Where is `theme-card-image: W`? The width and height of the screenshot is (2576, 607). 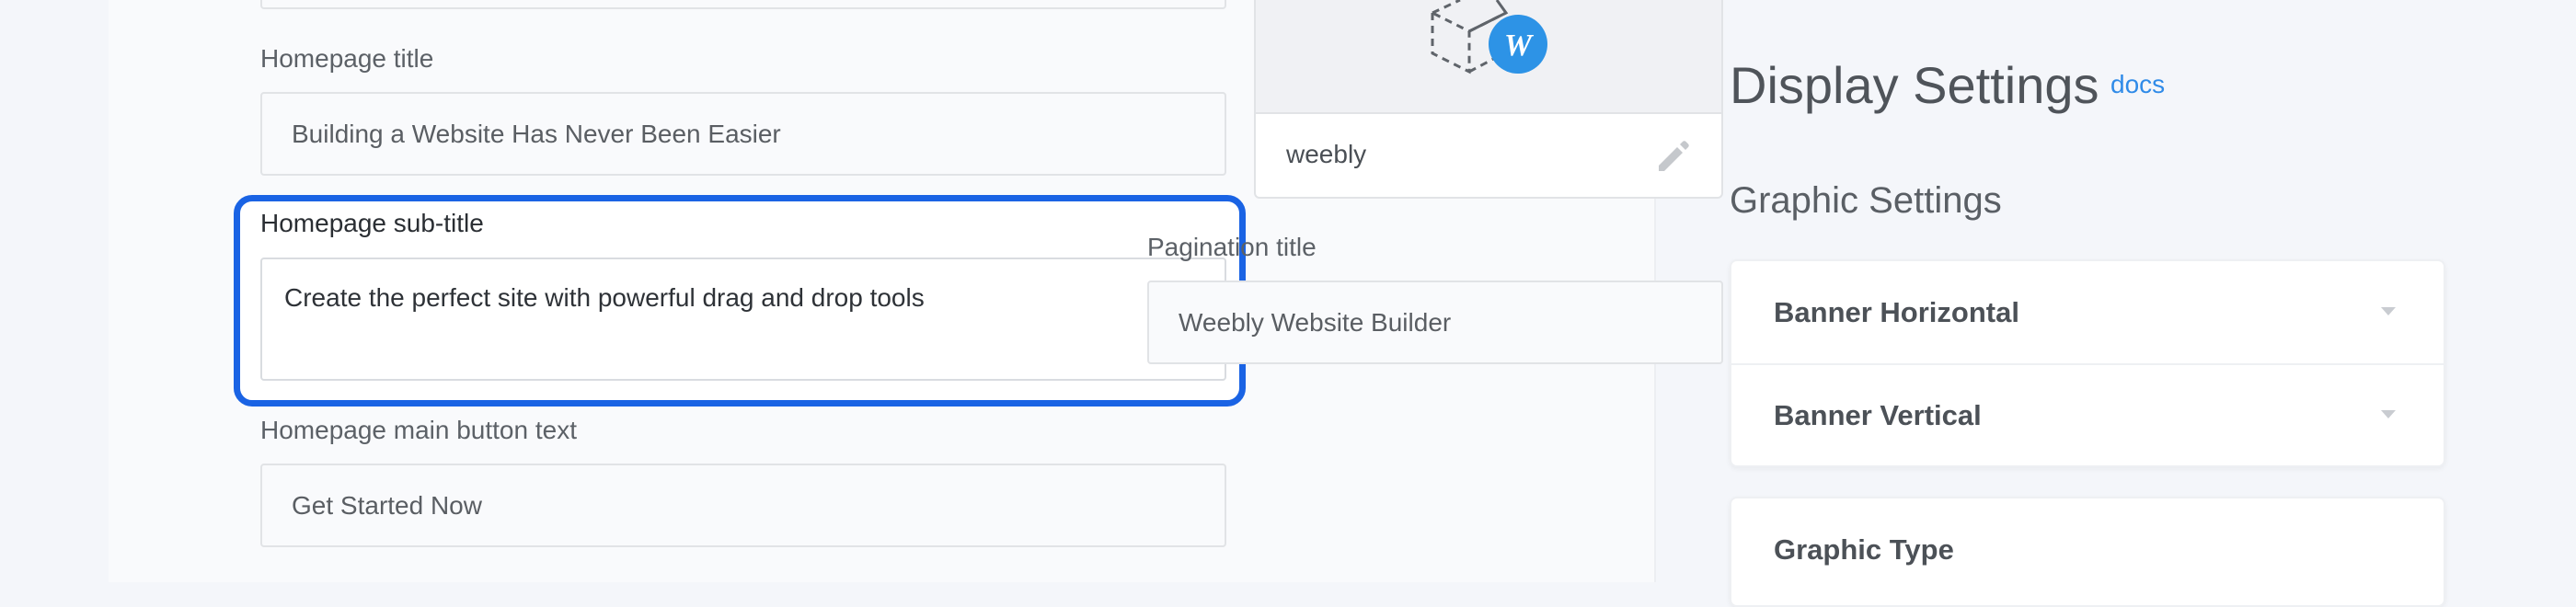 theme-card-image: W is located at coordinates (1488, 57).